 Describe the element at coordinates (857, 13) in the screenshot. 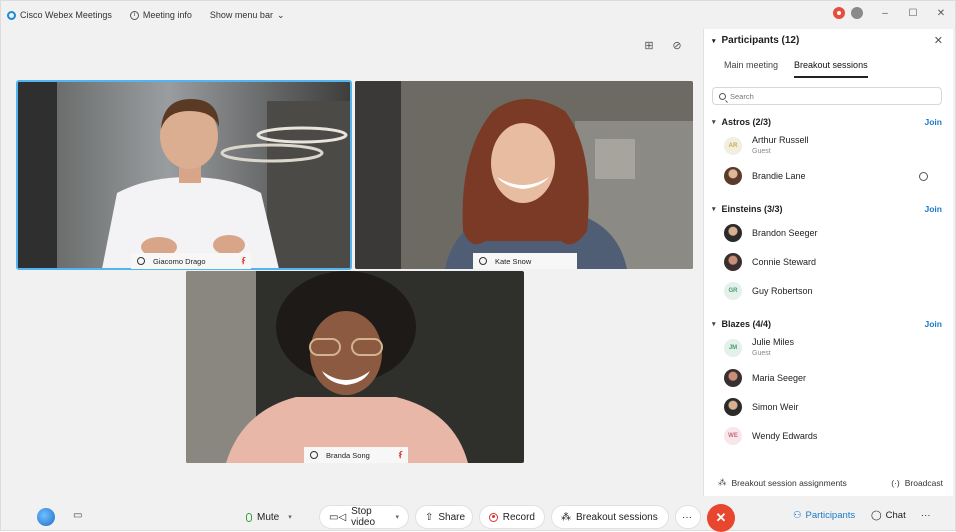

I see `user-status-icon` at that location.